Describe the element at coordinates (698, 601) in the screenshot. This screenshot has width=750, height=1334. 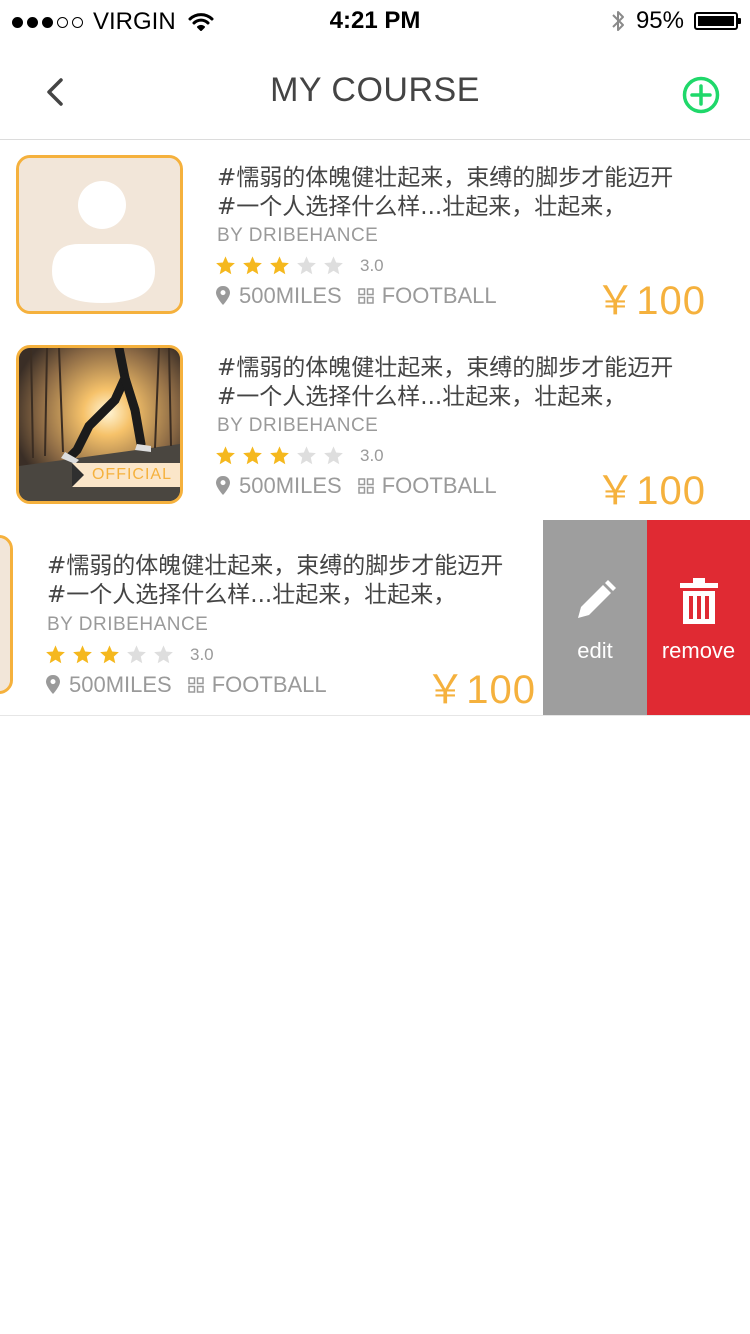
I see `trash-icon` at that location.